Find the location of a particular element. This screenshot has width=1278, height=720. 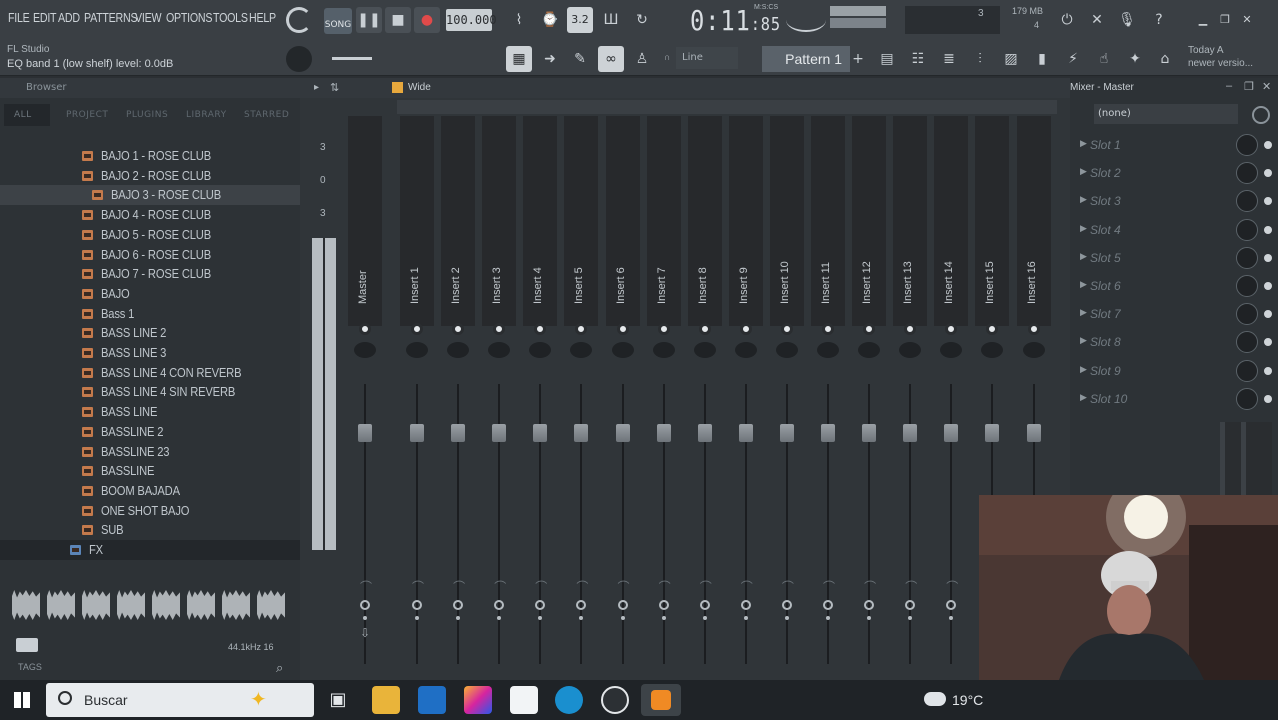

browser-item: BAJO 1 - ROSE CLUB is located at coordinates (150, 156).